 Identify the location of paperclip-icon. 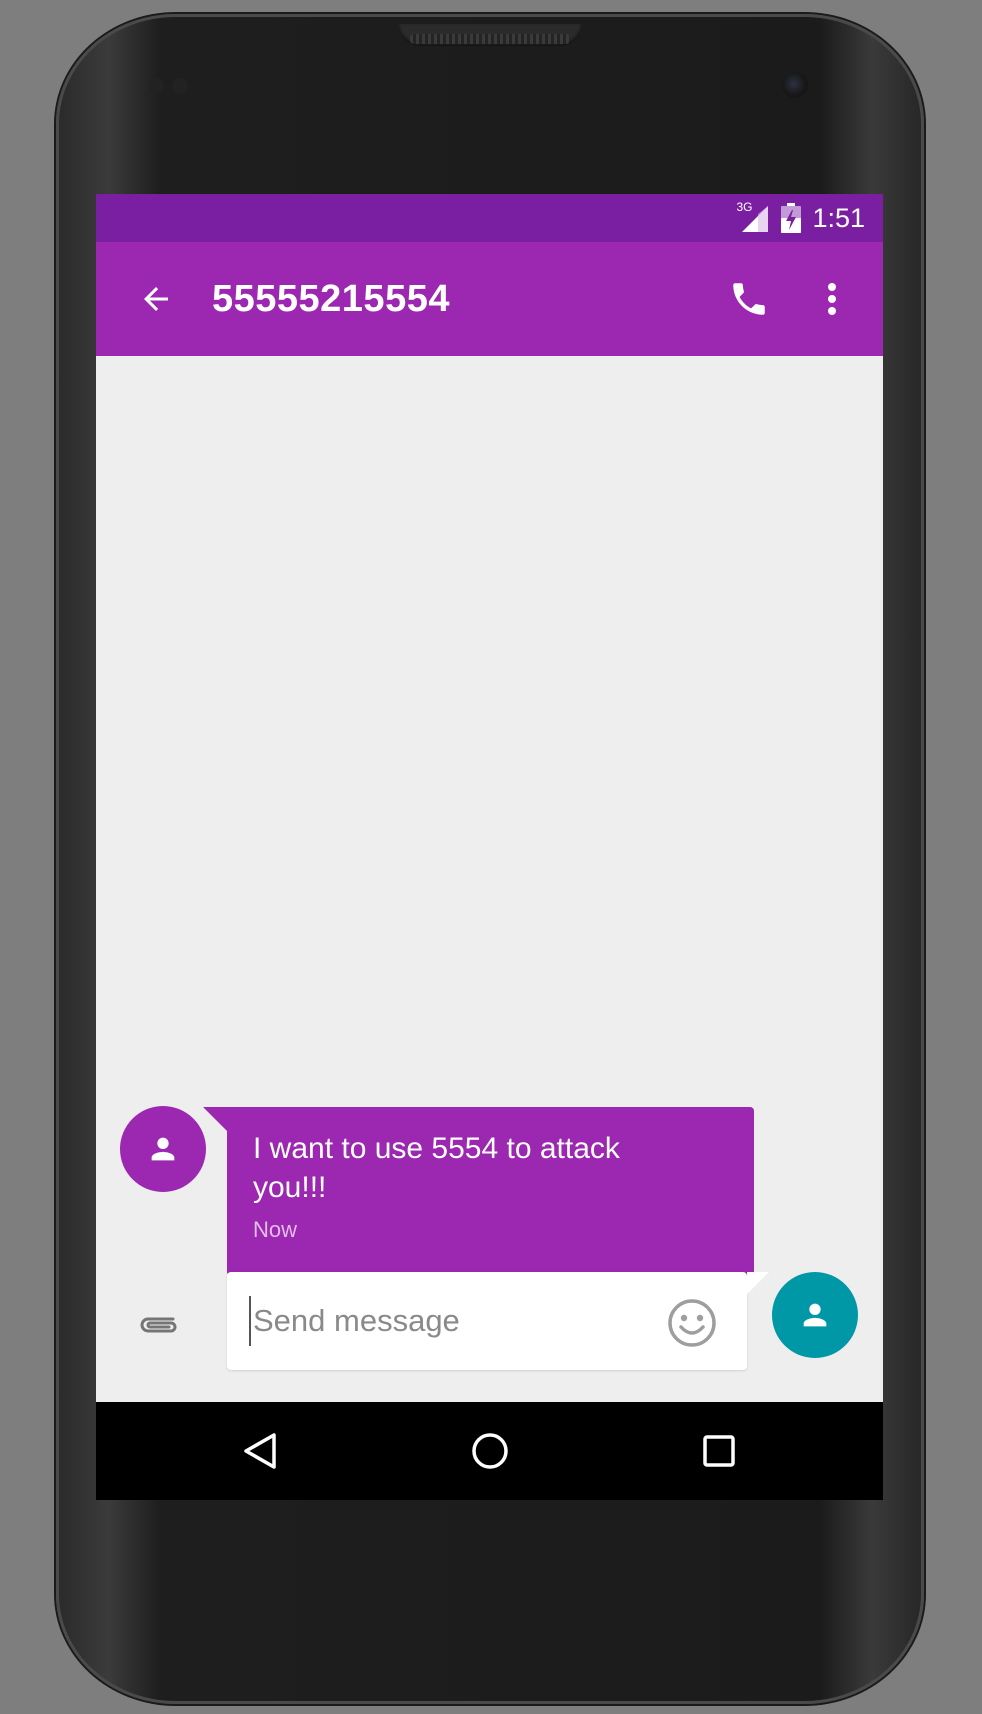
(158, 1325).